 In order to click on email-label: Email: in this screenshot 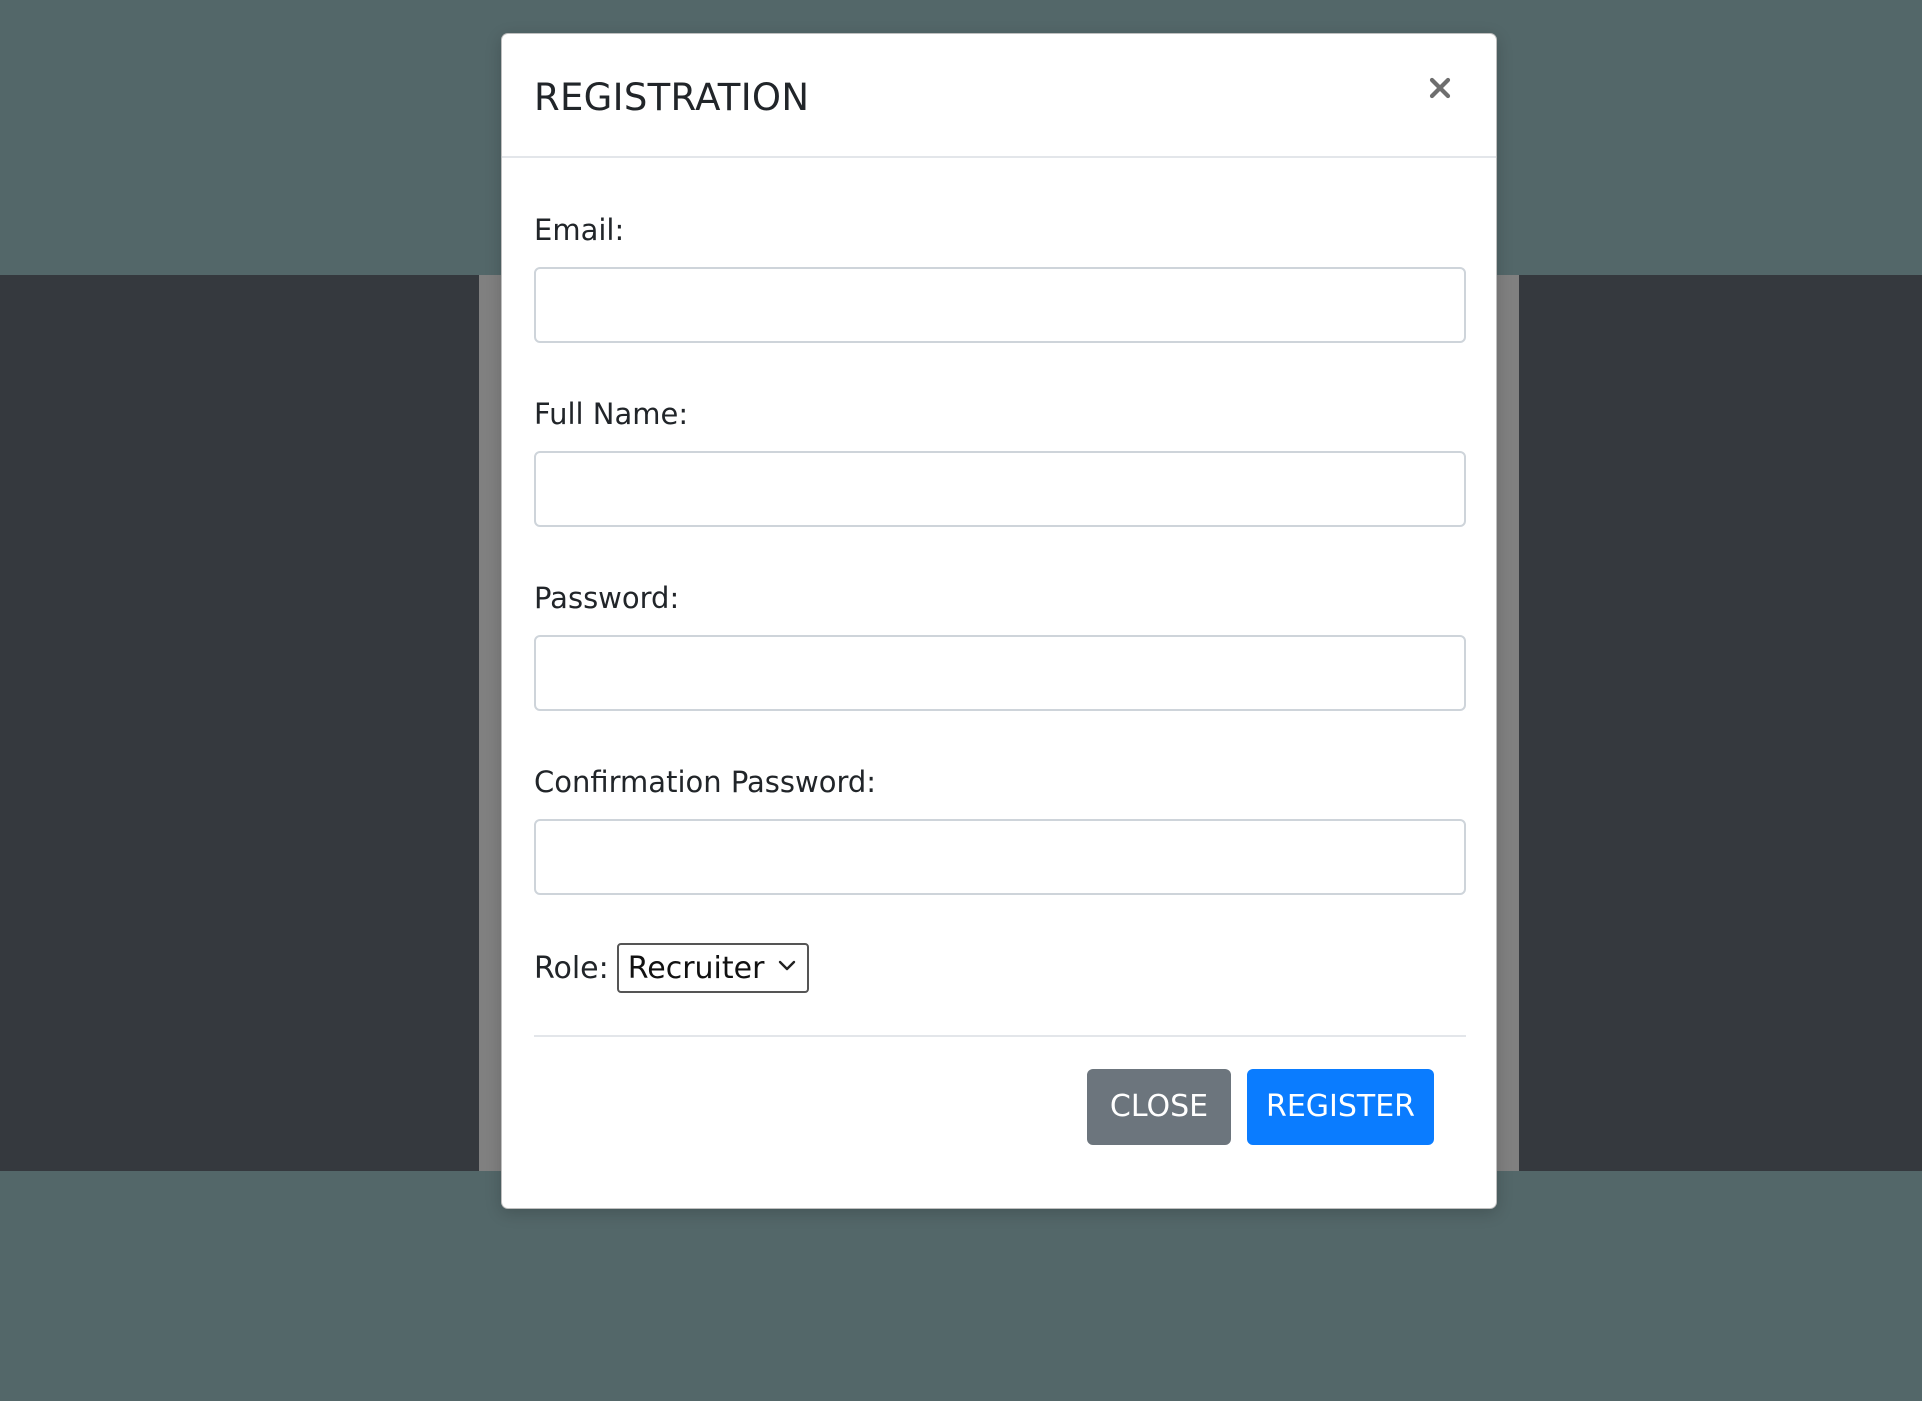, I will do `click(579, 230)`.